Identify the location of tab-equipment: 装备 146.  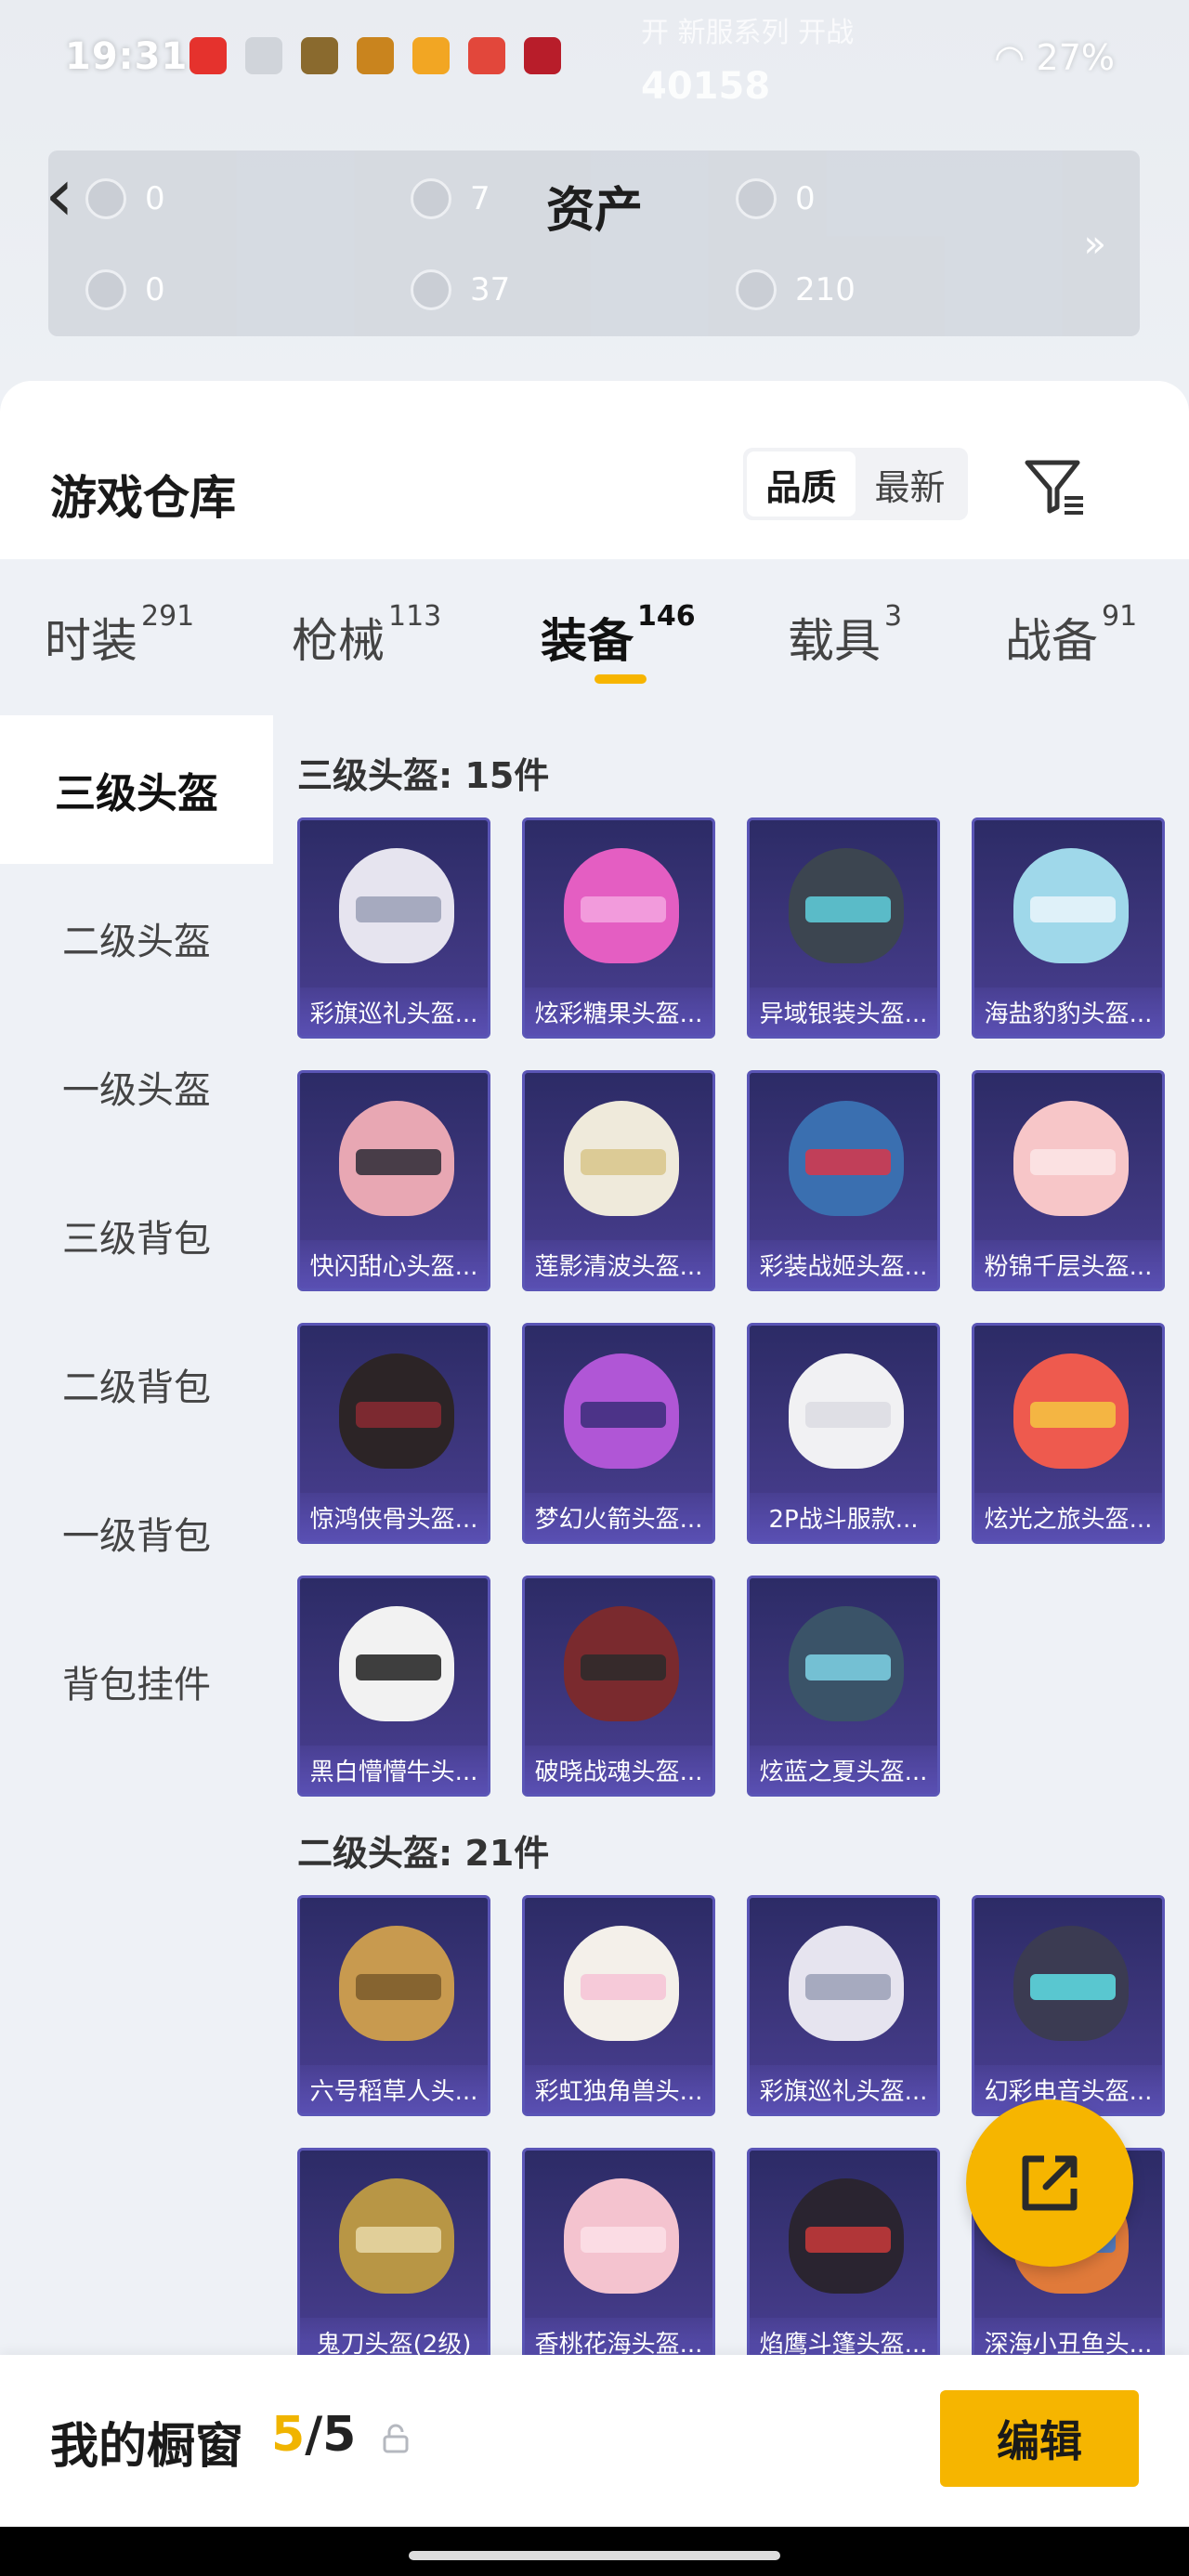
(618, 635).